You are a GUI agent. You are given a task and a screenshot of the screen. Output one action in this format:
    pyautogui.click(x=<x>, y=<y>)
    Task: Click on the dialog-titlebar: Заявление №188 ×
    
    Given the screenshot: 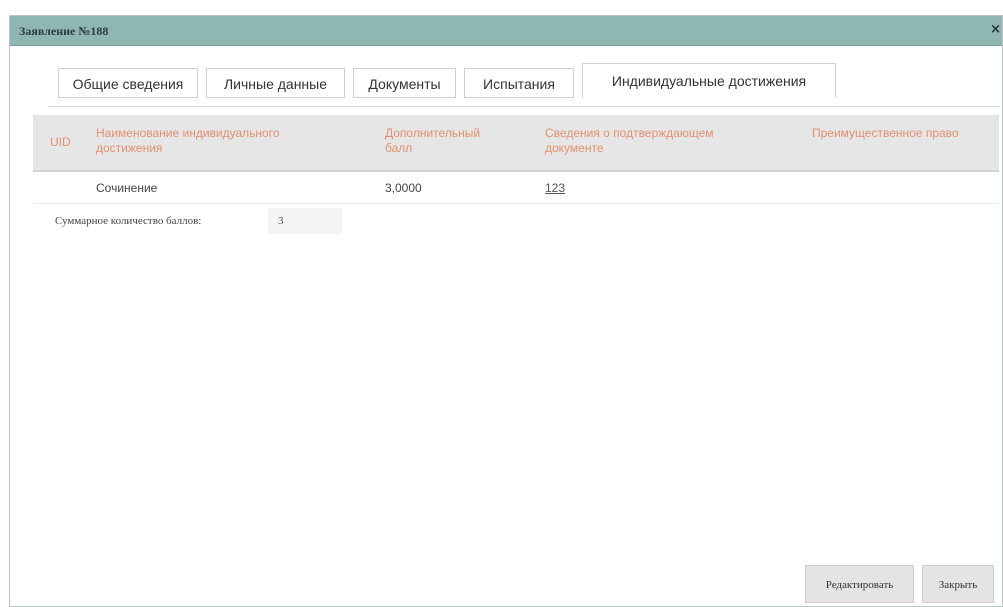 What is the action you would take?
    pyautogui.click(x=506, y=31)
    